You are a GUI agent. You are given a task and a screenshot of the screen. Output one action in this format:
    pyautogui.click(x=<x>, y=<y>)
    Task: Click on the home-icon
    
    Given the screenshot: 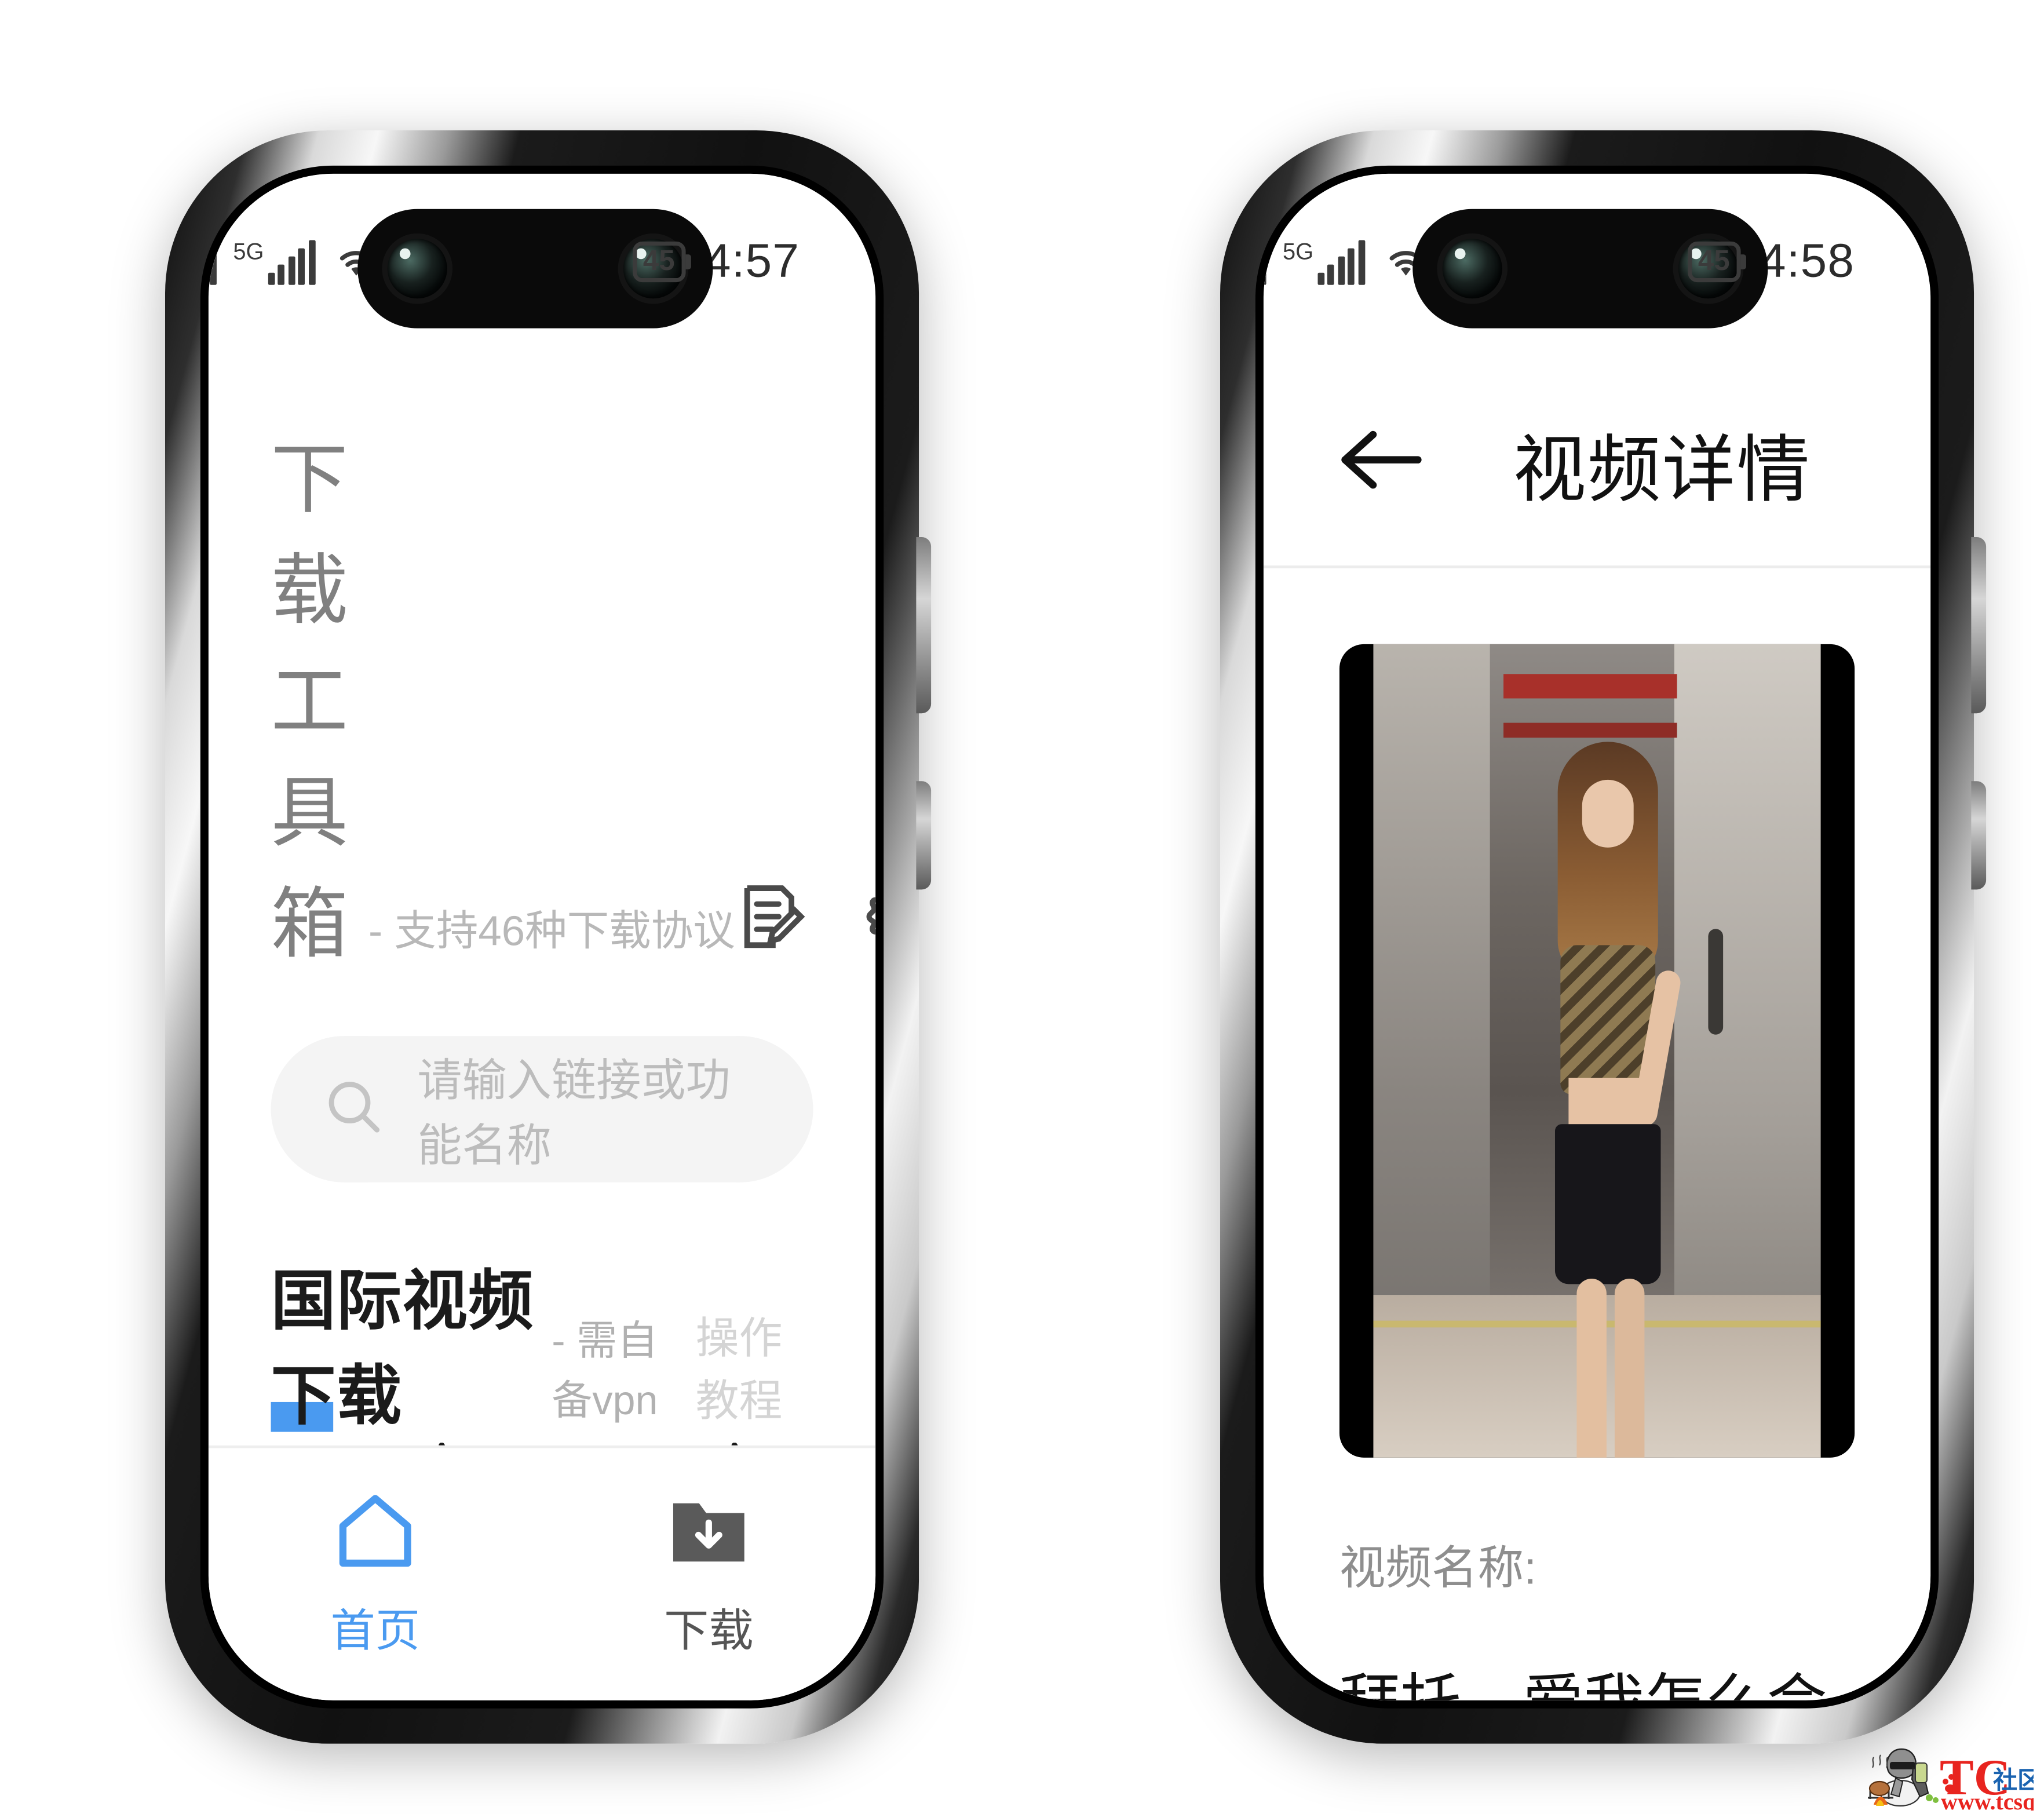 What is the action you would take?
    pyautogui.click(x=376, y=1533)
    